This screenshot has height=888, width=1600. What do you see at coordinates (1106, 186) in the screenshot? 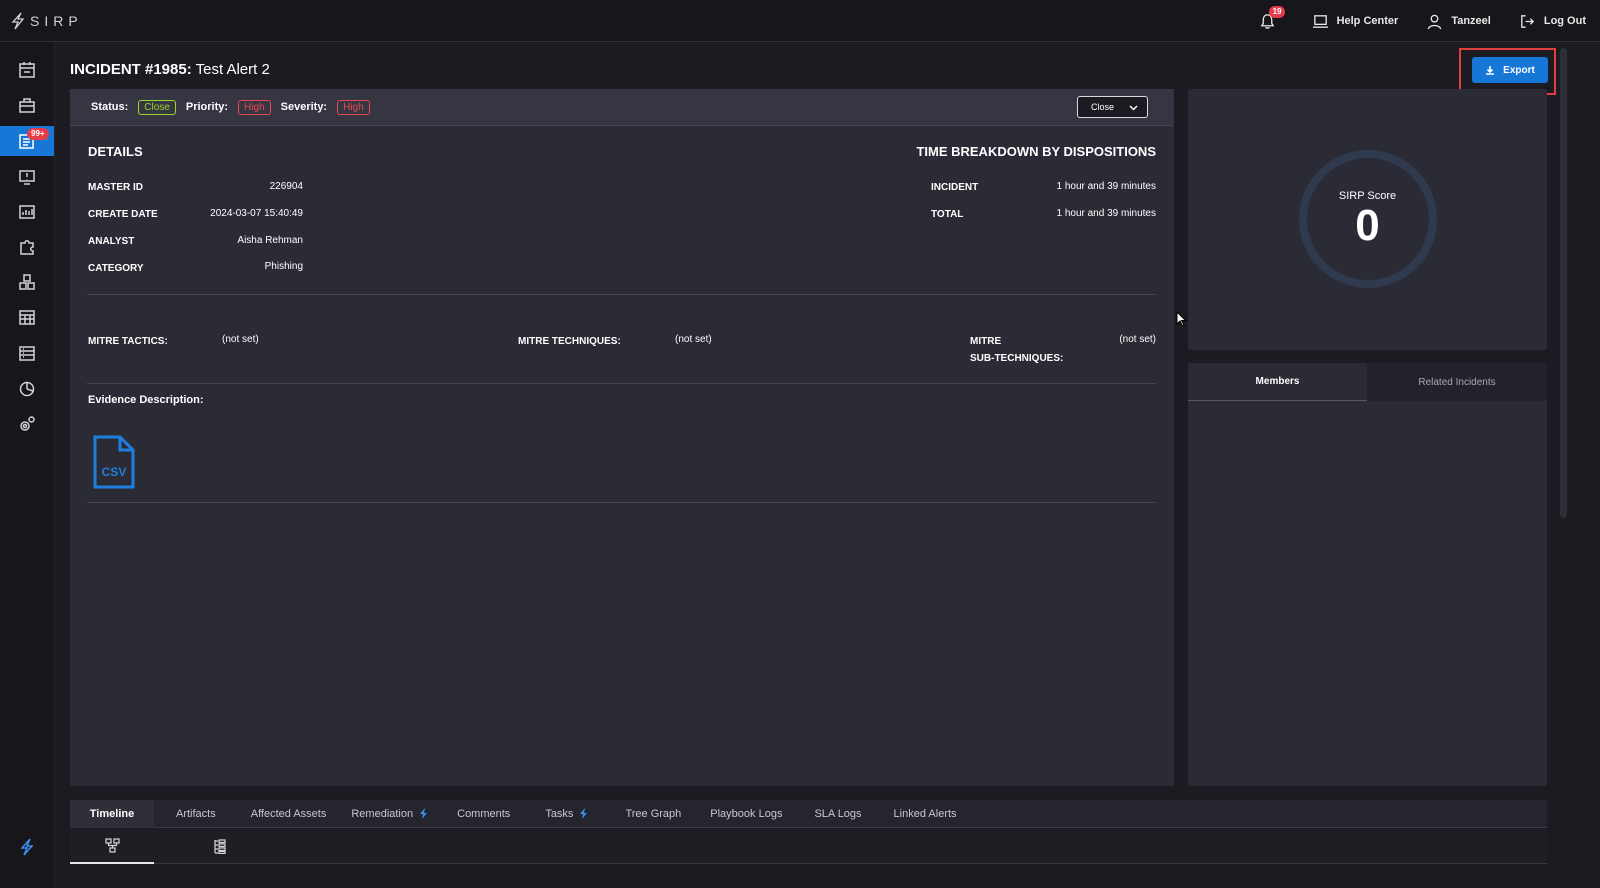
I see `incident-time-value: 1 hour and 39 minutes` at bounding box center [1106, 186].